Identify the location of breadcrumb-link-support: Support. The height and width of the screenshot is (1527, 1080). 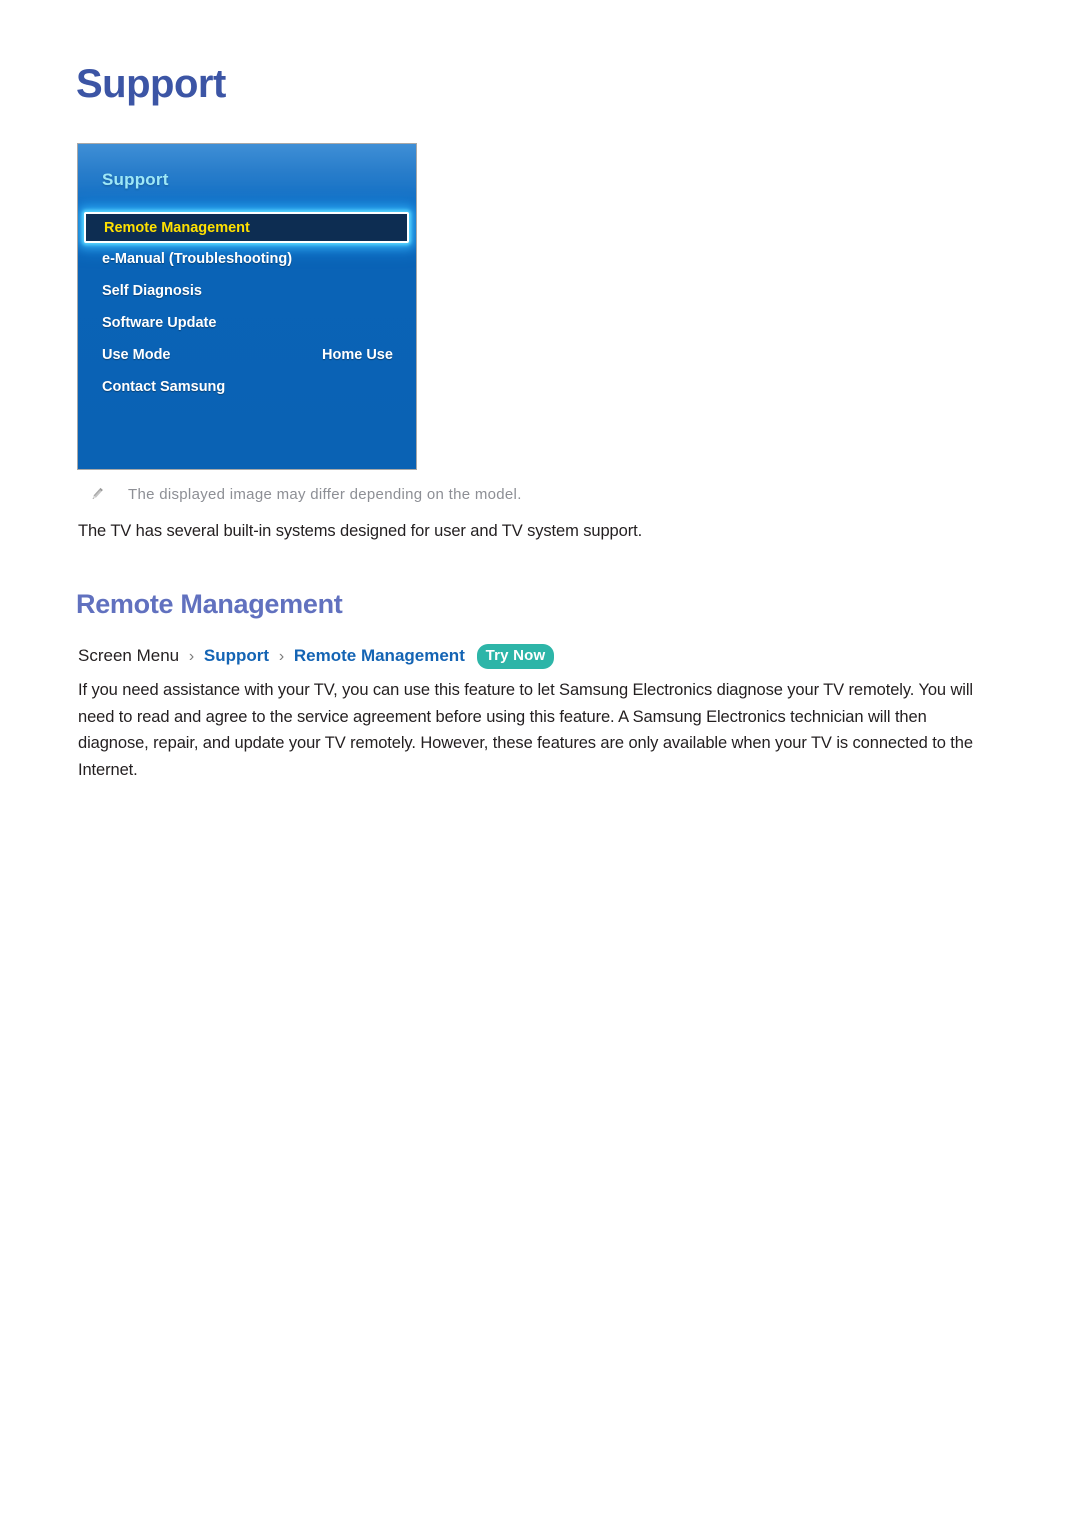
(236, 655).